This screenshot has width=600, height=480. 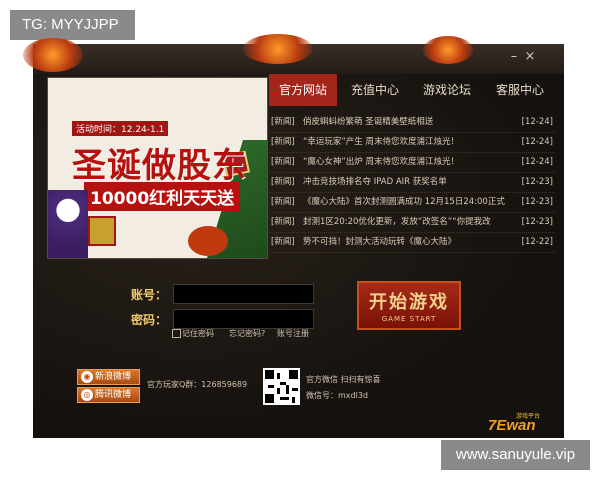 What do you see at coordinates (247, 333) in the screenshot?
I see `forgot-password-link: 忘记密码?` at bounding box center [247, 333].